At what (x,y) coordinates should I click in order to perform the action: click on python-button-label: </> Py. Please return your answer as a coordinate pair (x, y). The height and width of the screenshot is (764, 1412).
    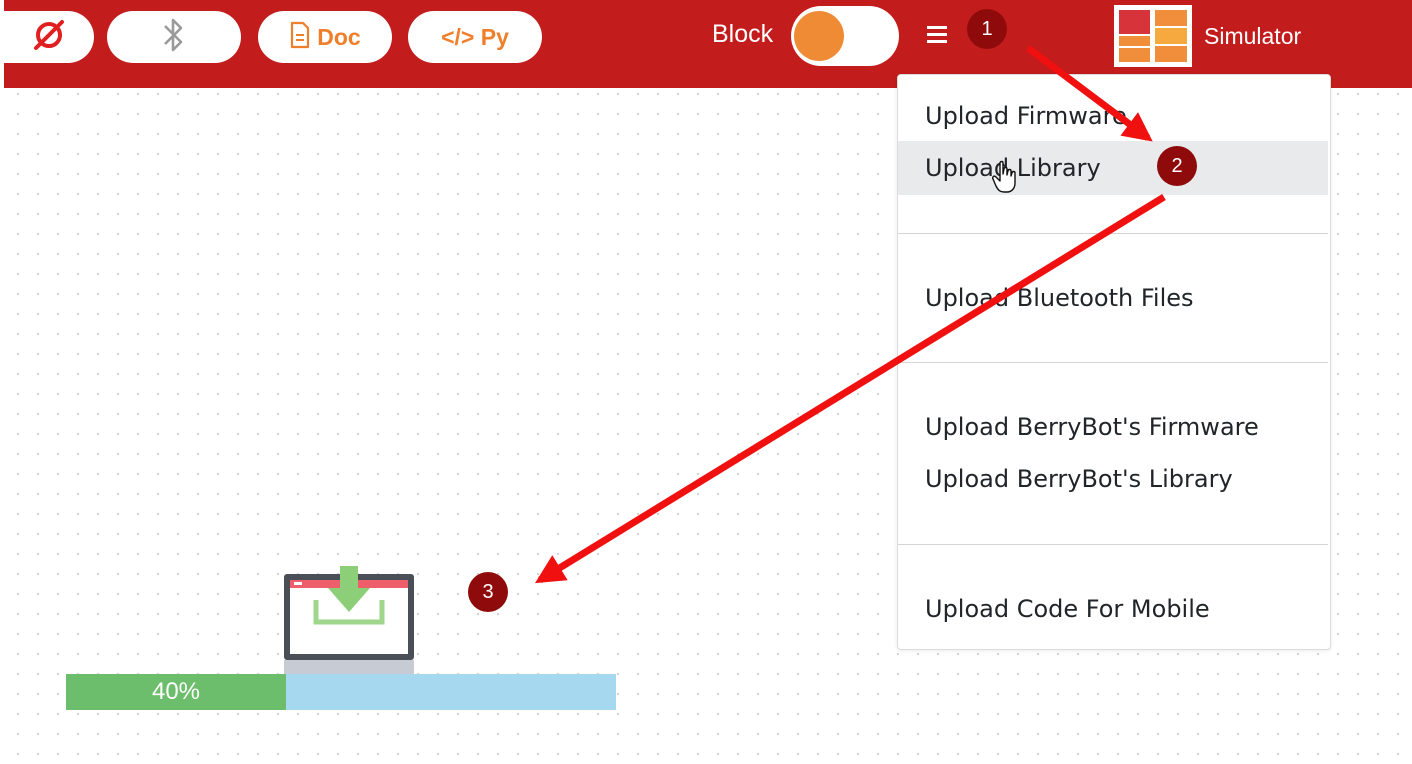
    Looking at the image, I should click on (475, 36).